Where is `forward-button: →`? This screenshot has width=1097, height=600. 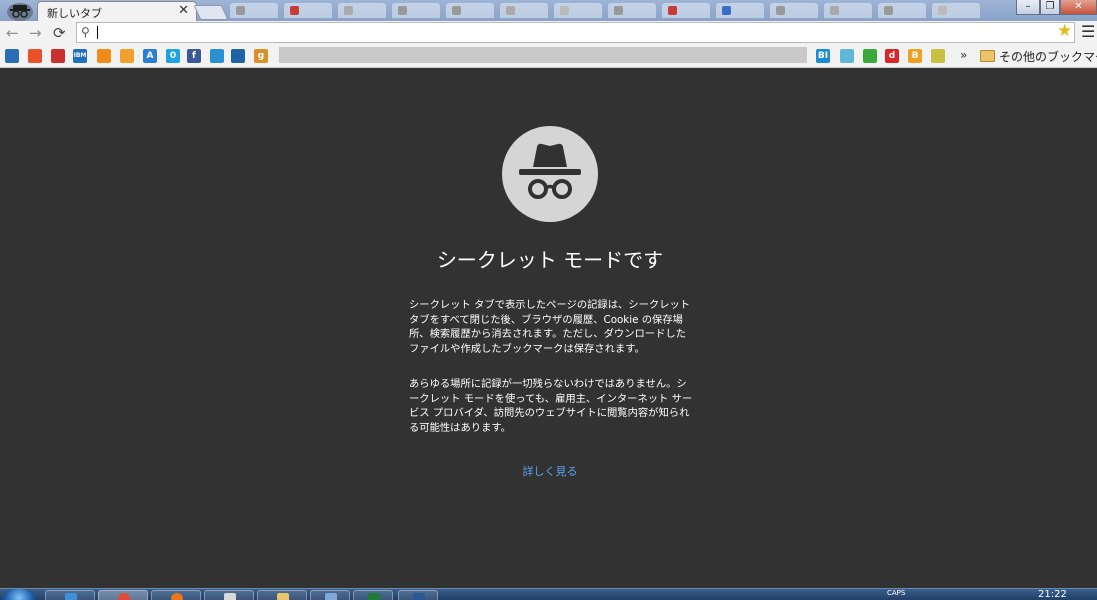 forward-button: → is located at coordinates (35, 33).